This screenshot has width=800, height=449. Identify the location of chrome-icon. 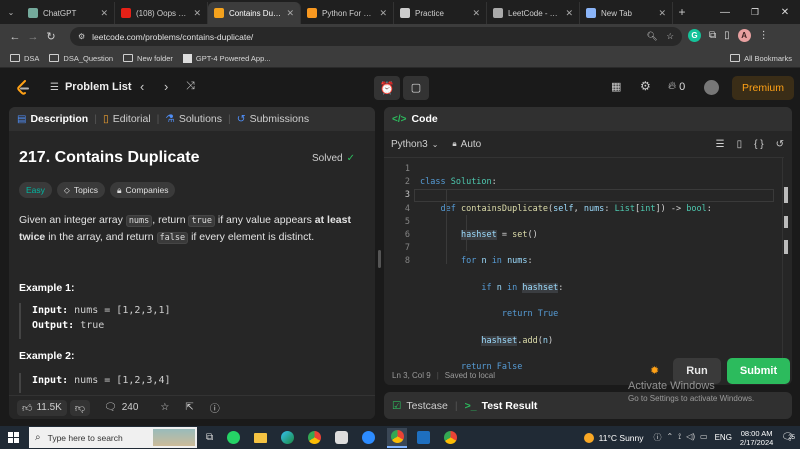
(315, 437).